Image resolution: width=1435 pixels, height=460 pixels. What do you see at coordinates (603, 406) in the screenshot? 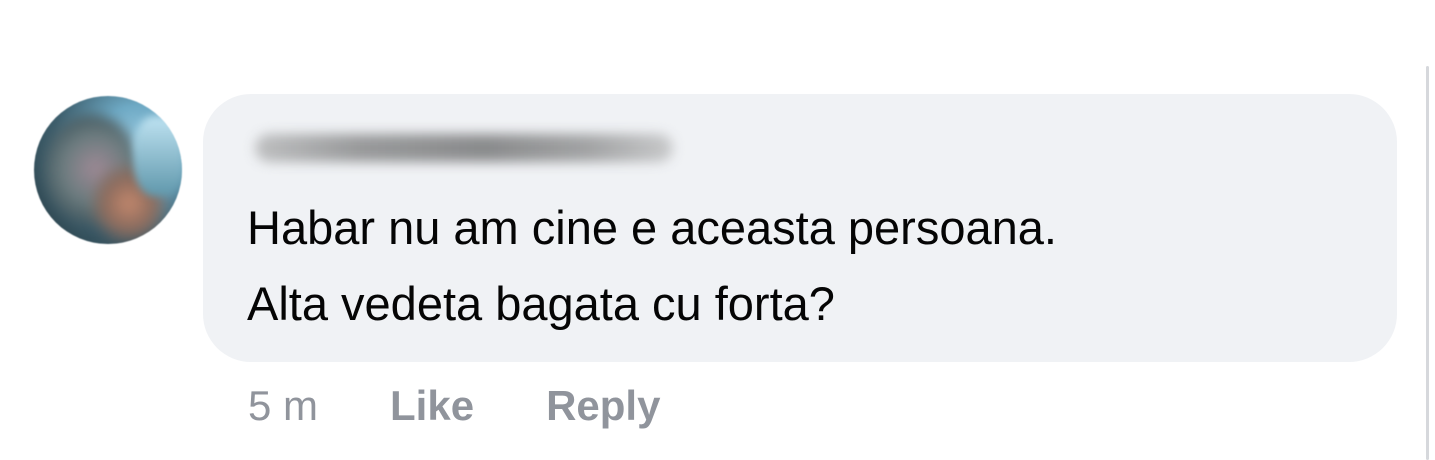
I see `reply-button: Reply` at bounding box center [603, 406].